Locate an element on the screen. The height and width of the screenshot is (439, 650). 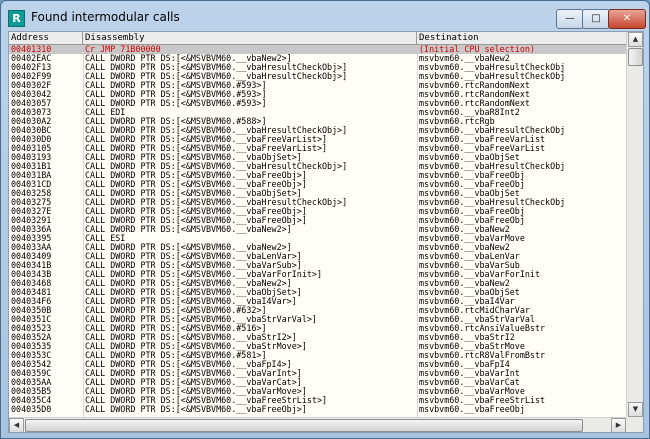
cell-destination: msvbvm60.__vbaFreeVarList is located at coordinates (482, 139).